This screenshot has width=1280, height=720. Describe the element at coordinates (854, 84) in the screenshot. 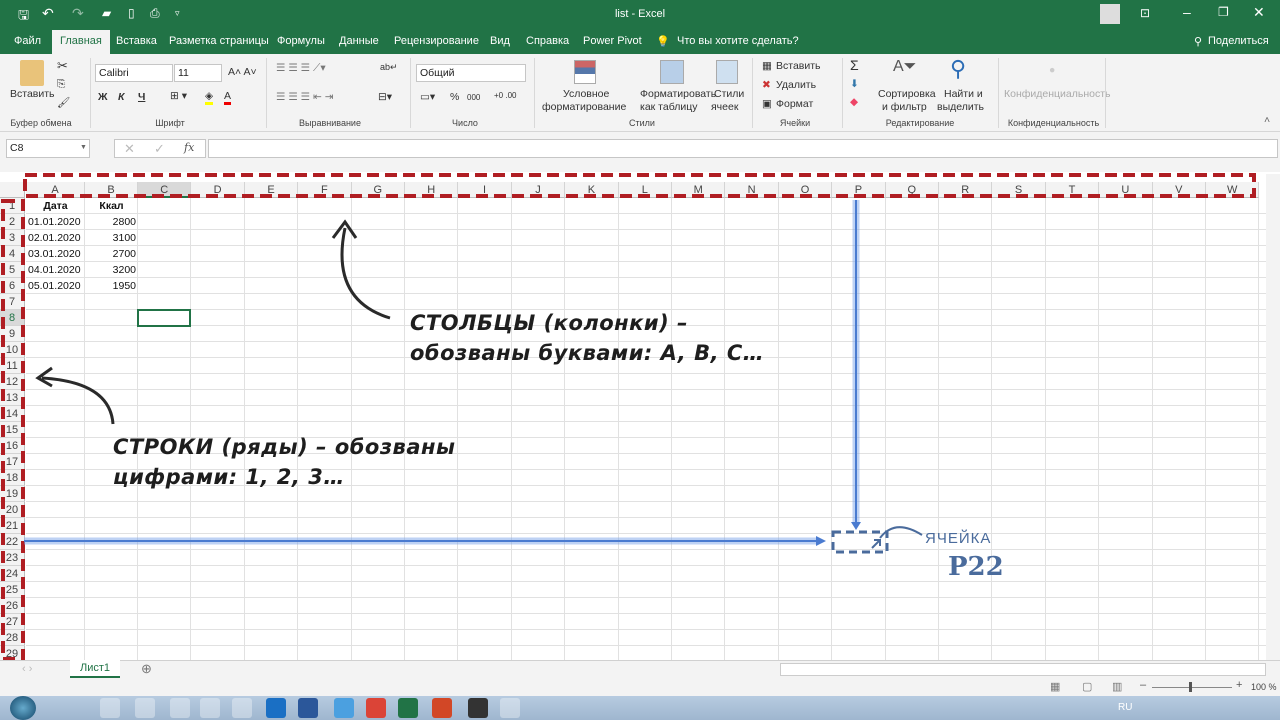

I see `fill-icon: ⬇` at that location.